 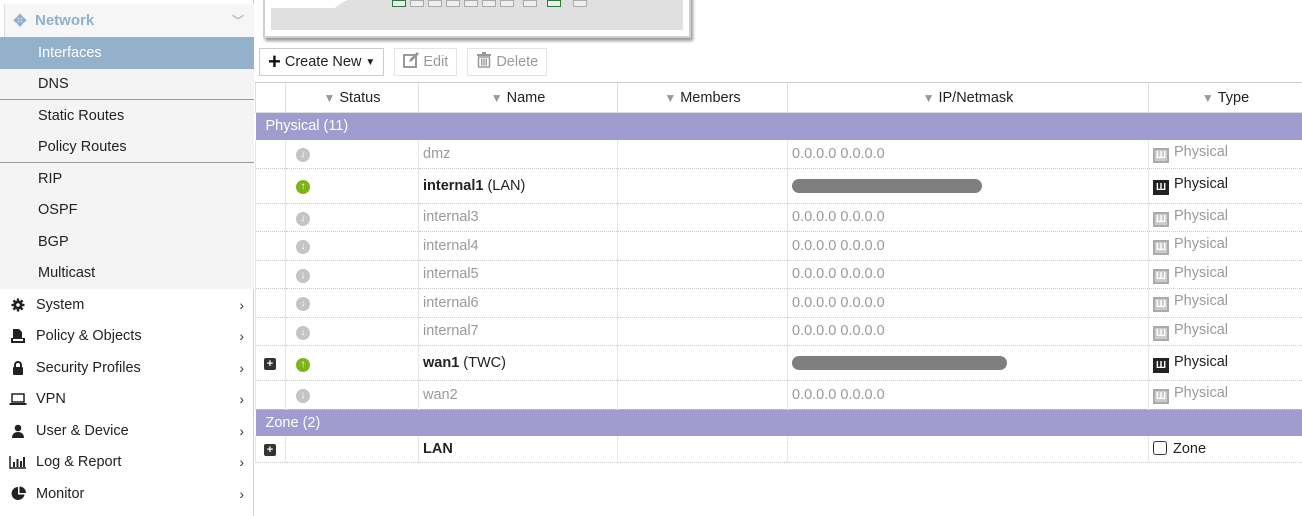 What do you see at coordinates (484, 363) in the screenshot?
I see `interface-alias: (TWC)` at bounding box center [484, 363].